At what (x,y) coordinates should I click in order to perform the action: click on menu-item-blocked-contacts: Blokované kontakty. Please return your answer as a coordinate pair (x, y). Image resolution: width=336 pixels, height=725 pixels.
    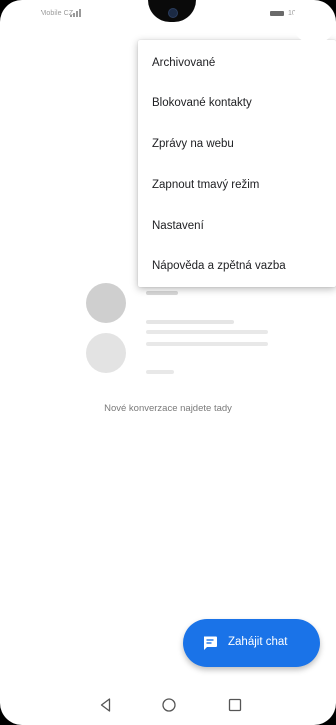
    Looking at the image, I should click on (237, 103).